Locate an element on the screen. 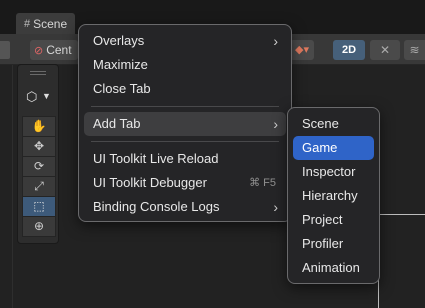 The image size is (425, 308). mode-2d-toggle: 2D is located at coordinates (349, 50).